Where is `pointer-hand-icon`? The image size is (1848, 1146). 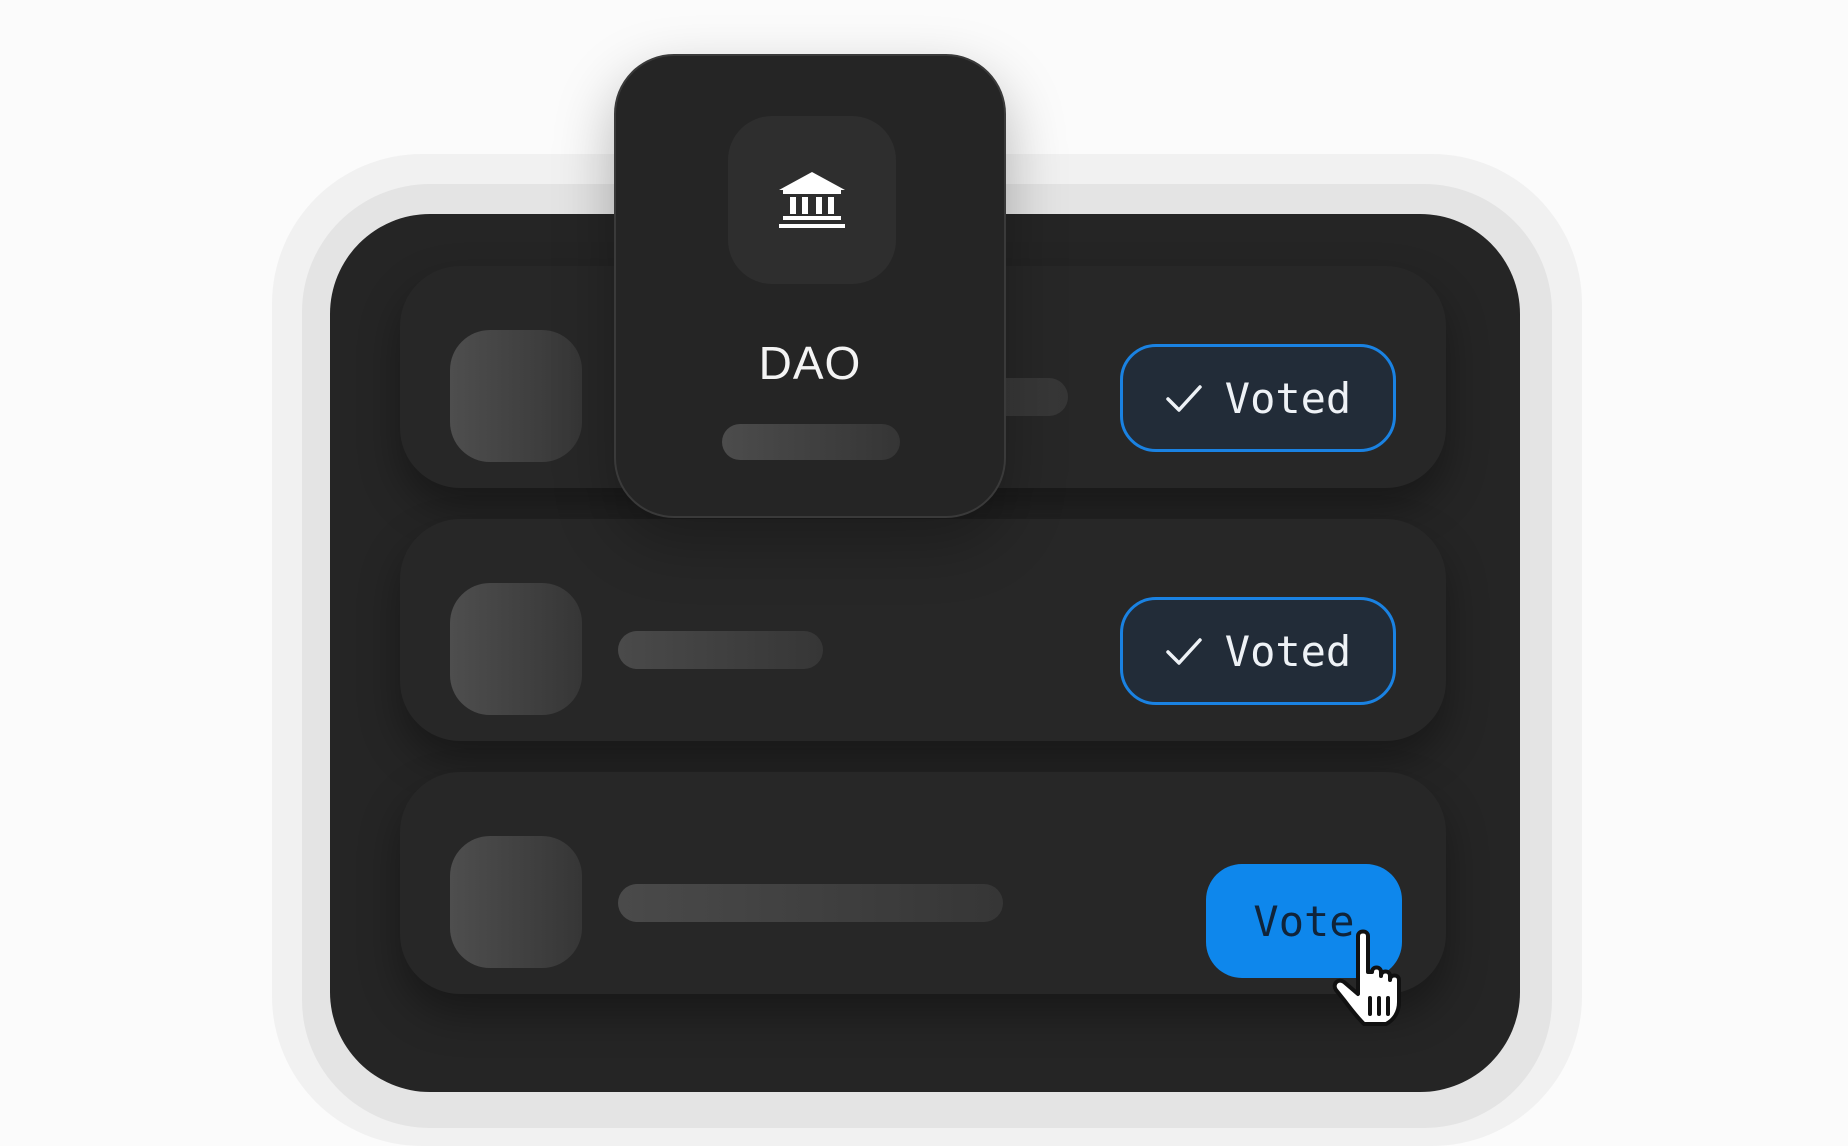 pointer-hand-icon is located at coordinates (1366, 977).